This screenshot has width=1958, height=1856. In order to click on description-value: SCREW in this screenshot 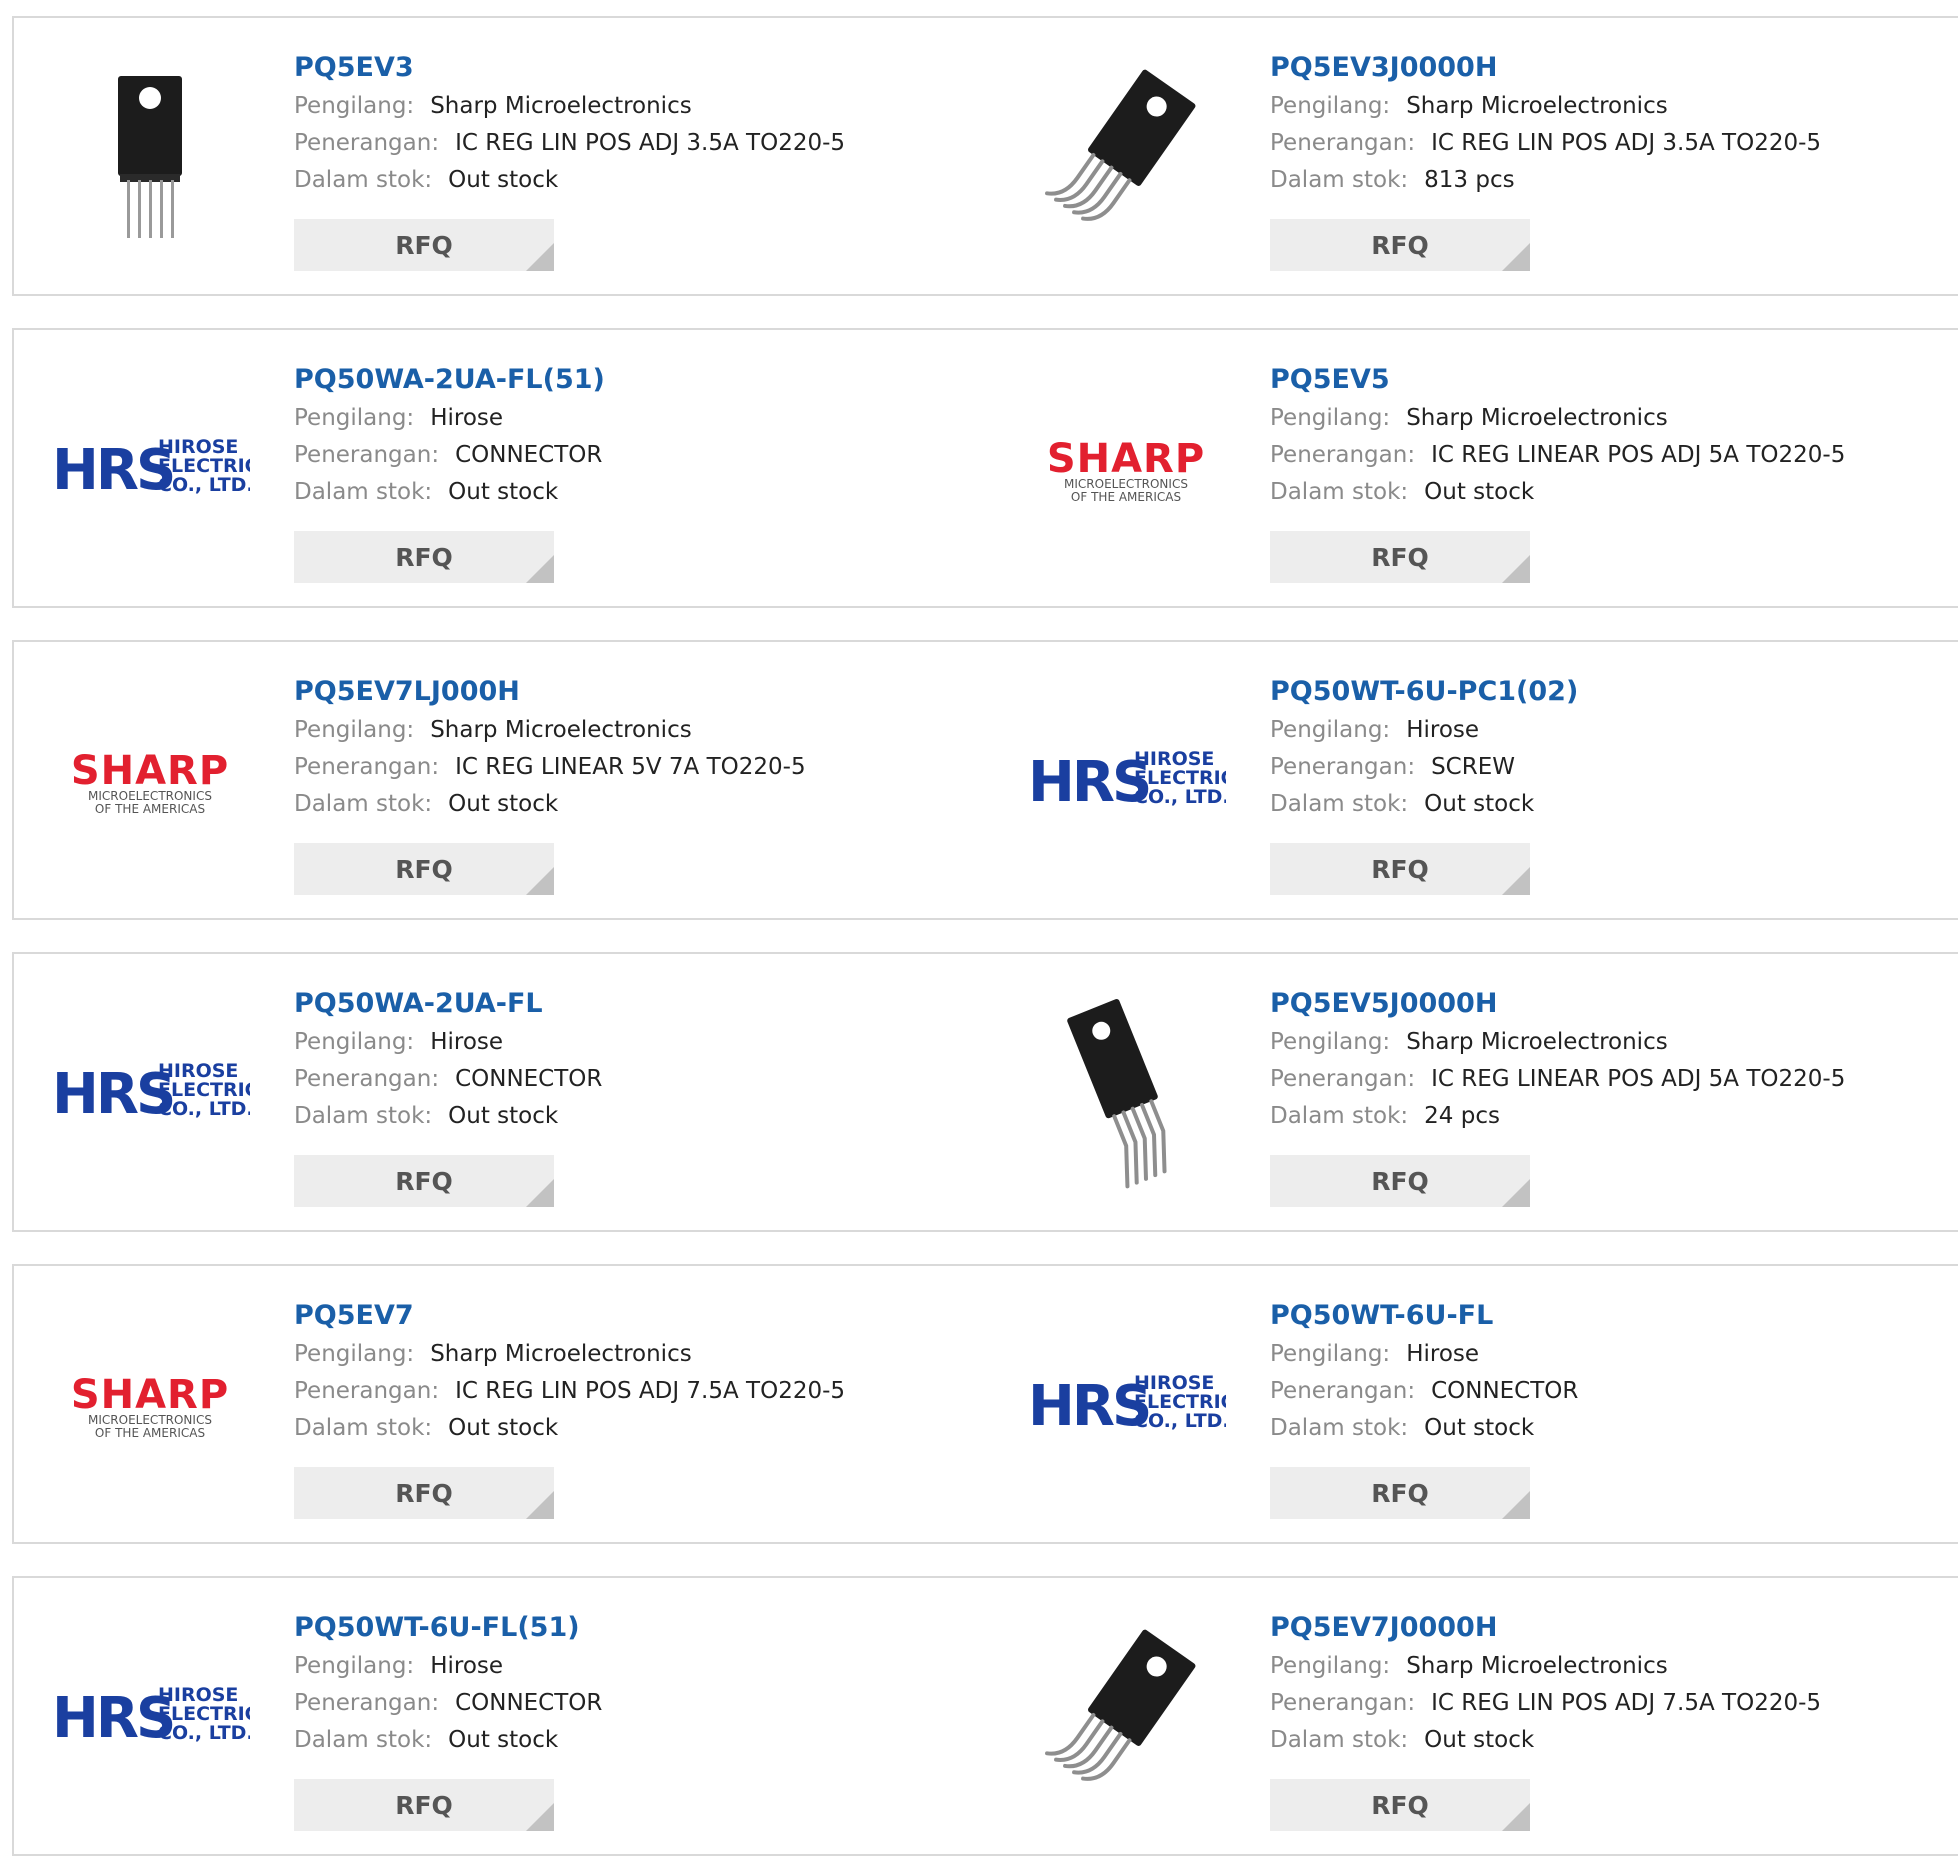, I will do `click(1473, 767)`.